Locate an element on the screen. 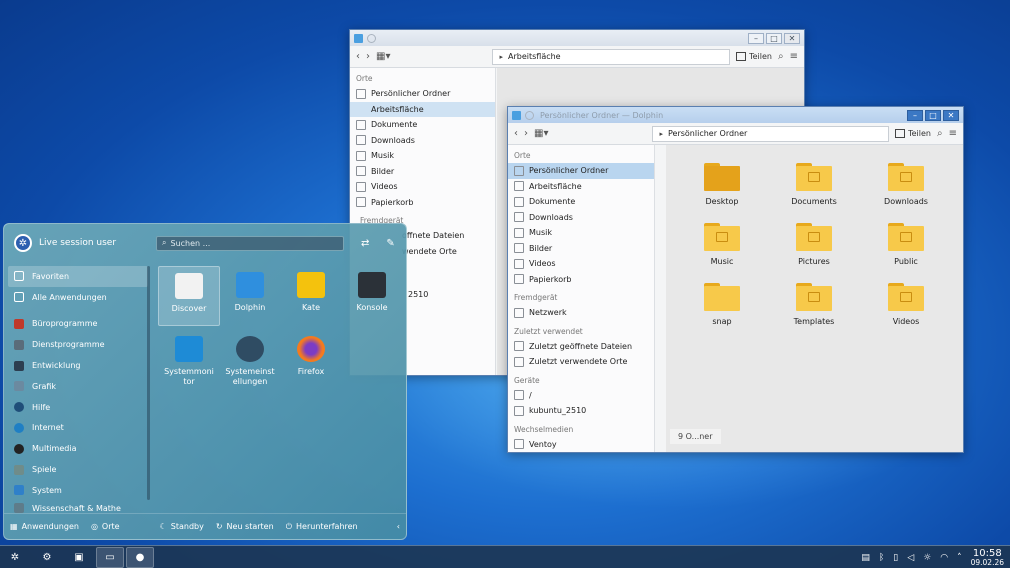 The height and width of the screenshot is (568, 1010). category-games: Spiele is located at coordinates (78, 469).